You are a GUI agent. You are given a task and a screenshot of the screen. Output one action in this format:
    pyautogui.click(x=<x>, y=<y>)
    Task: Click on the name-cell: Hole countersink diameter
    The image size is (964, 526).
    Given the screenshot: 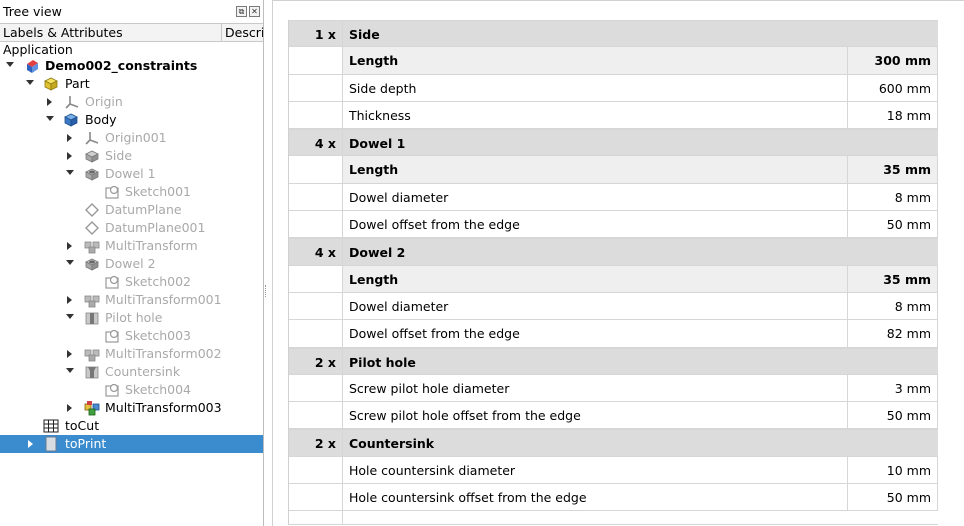 What is the action you would take?
    pyautogui.click(x=595, y=470)
    